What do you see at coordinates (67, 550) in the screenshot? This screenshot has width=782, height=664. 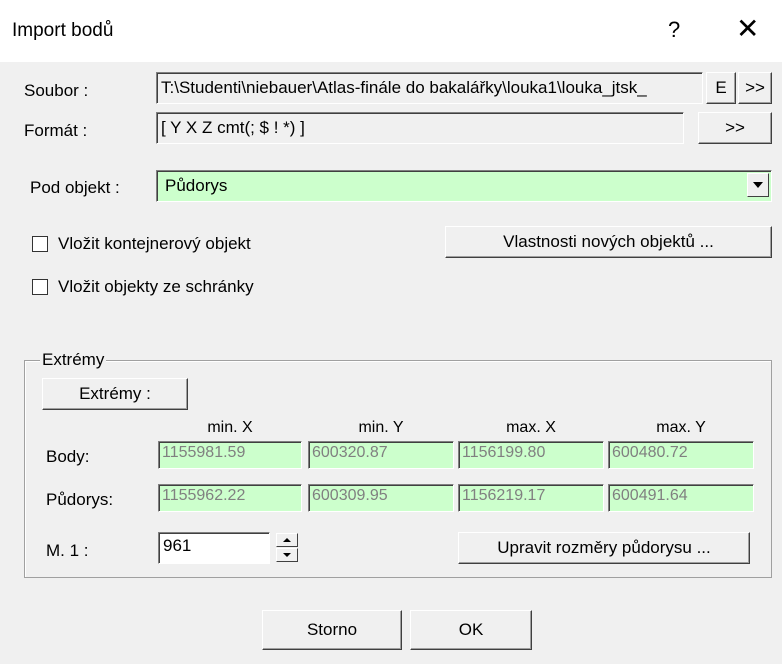 I see `scale-label: M. 1 :` at bounding box center [67, 550].